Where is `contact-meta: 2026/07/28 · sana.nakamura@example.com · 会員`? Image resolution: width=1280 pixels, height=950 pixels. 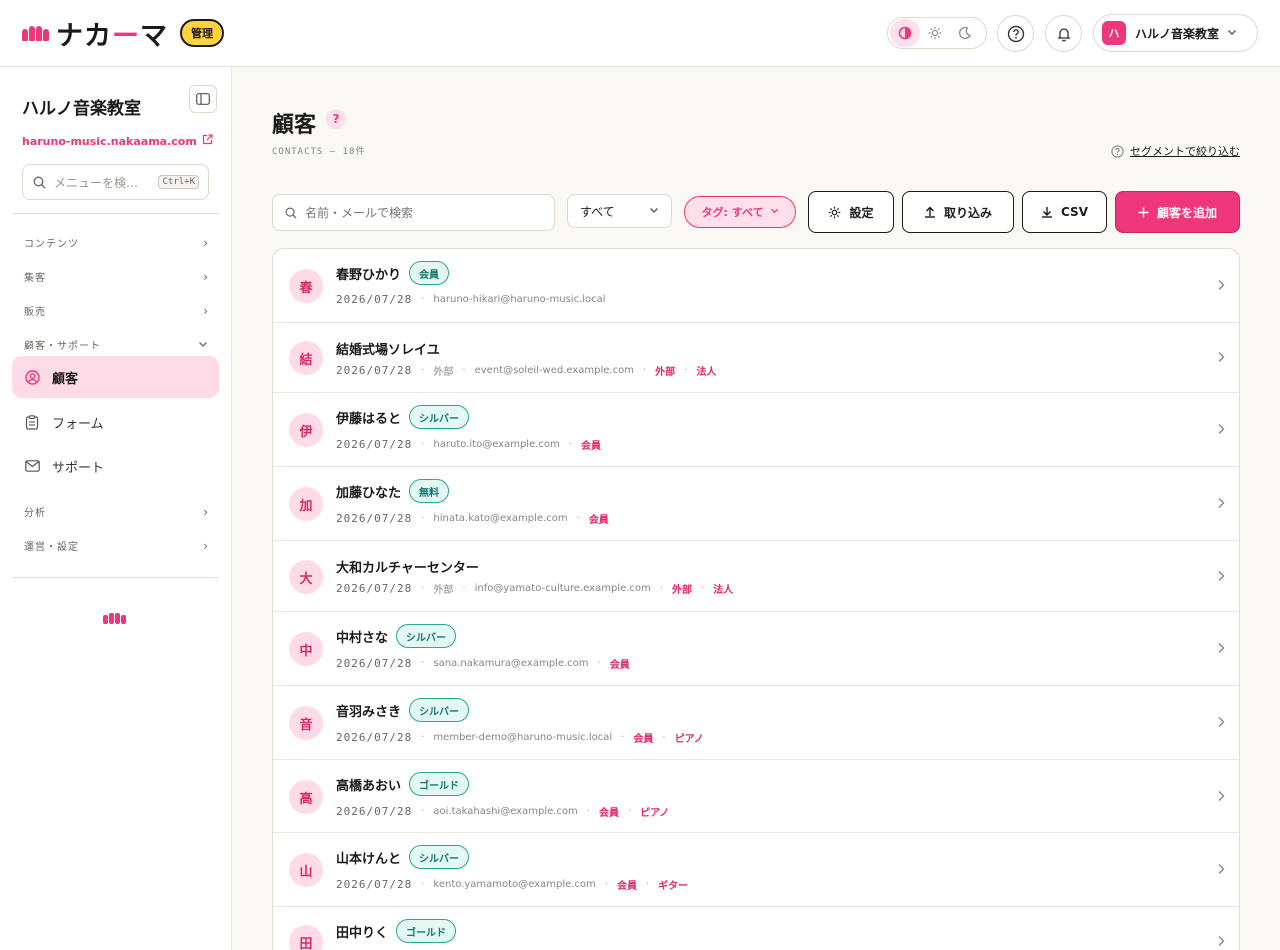
contact-meta: 2026/07/28 · sana.nakamura@example.com · 会員 is located at coordinates (483, 663).